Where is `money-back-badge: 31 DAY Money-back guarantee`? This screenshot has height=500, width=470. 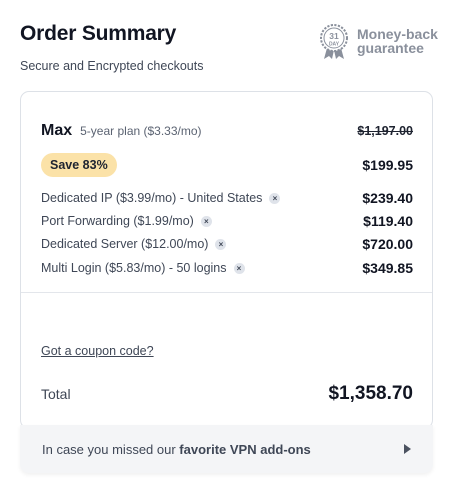
money-back-badge: 31 DAY Money-back guarantee is located at coordinates (378, 42).